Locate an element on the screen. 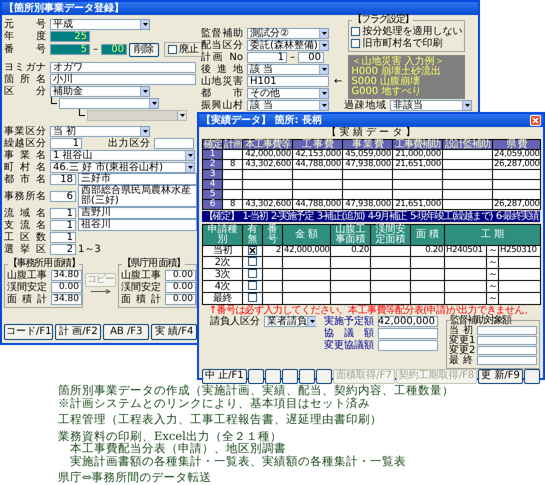 Image resolution: width=545 pixels, height=485 pixels. column-header: 申請種別 is located at coordinates (222, 234).